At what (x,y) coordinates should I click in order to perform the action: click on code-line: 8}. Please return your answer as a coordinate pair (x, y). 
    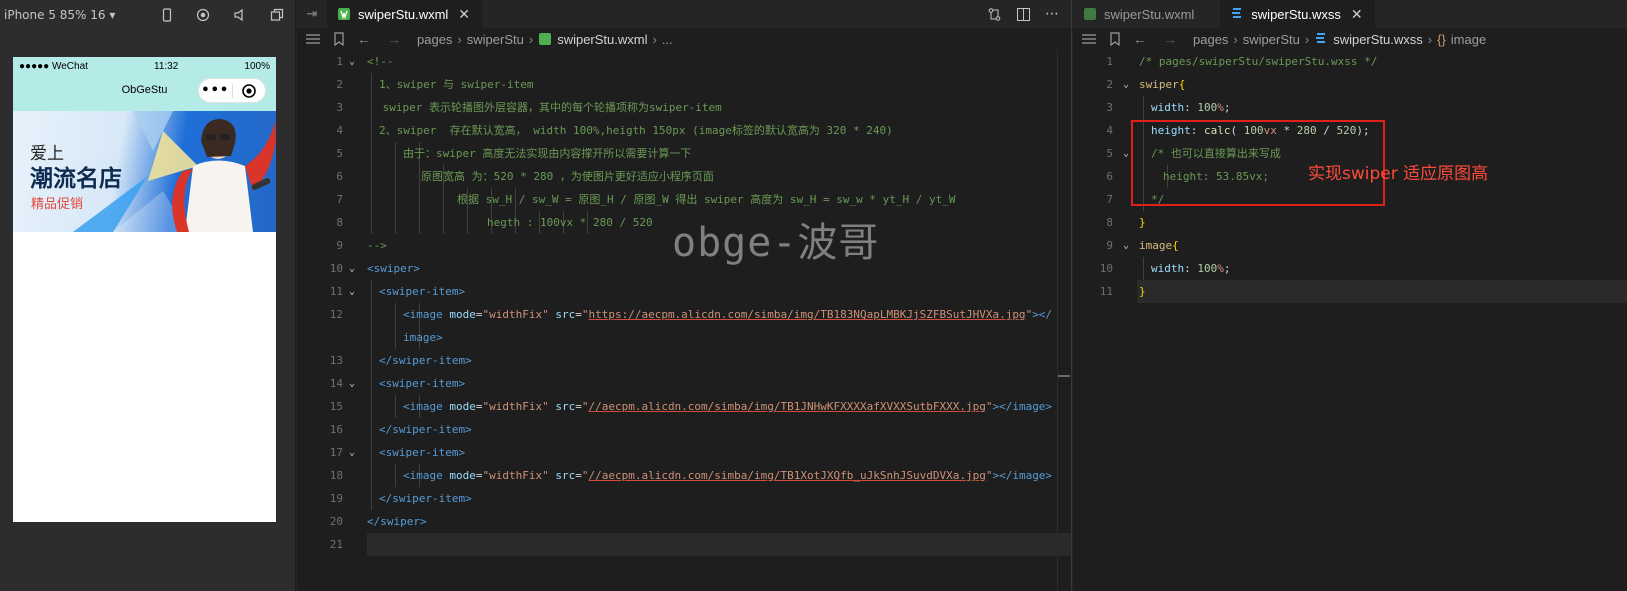
    Looking at the image, I should click on (1350, 222).